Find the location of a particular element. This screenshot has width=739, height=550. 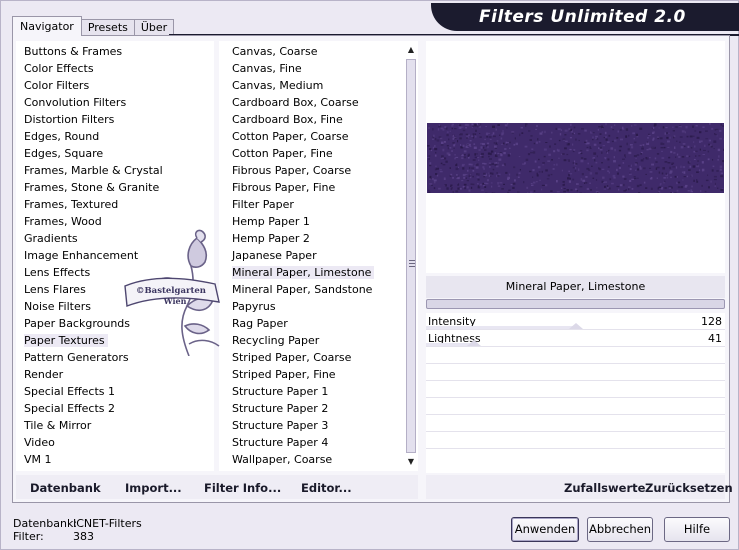

param-intensity-value: 128 is located at coordinates (711, 321).